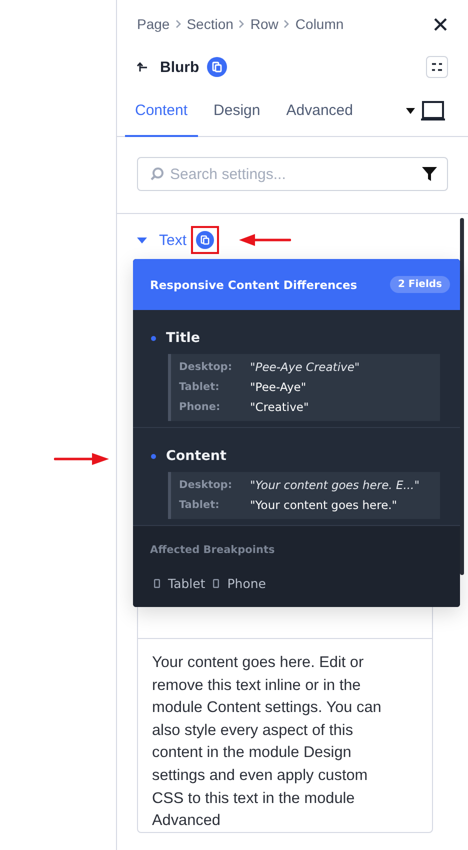 The image size is (468, 850). I want to click on group-toggle: Text, so click(162, 240).